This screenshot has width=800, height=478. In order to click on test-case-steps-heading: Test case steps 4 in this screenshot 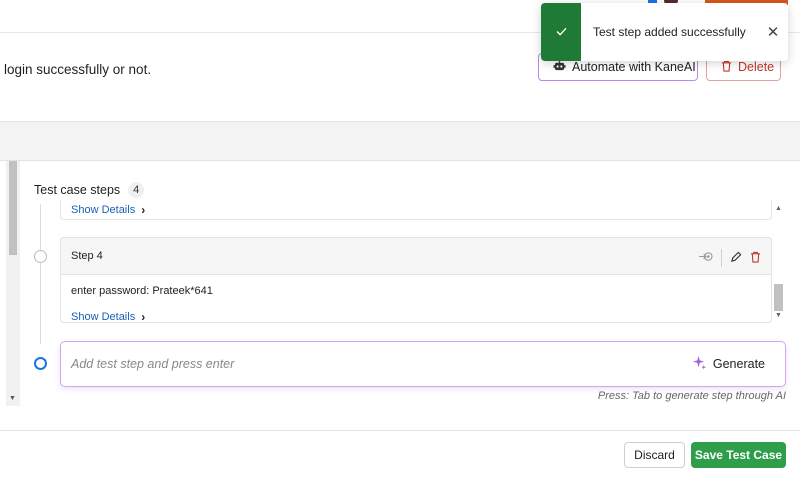, I will do `click(89, 190)`.